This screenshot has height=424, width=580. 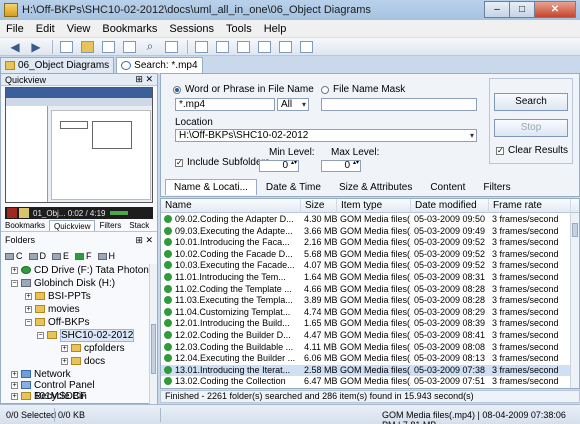 What do you see at coordinates (72, 225) in the screenshot?
I see `tab-quickview: Quickview` at bounding box center [72, 225].